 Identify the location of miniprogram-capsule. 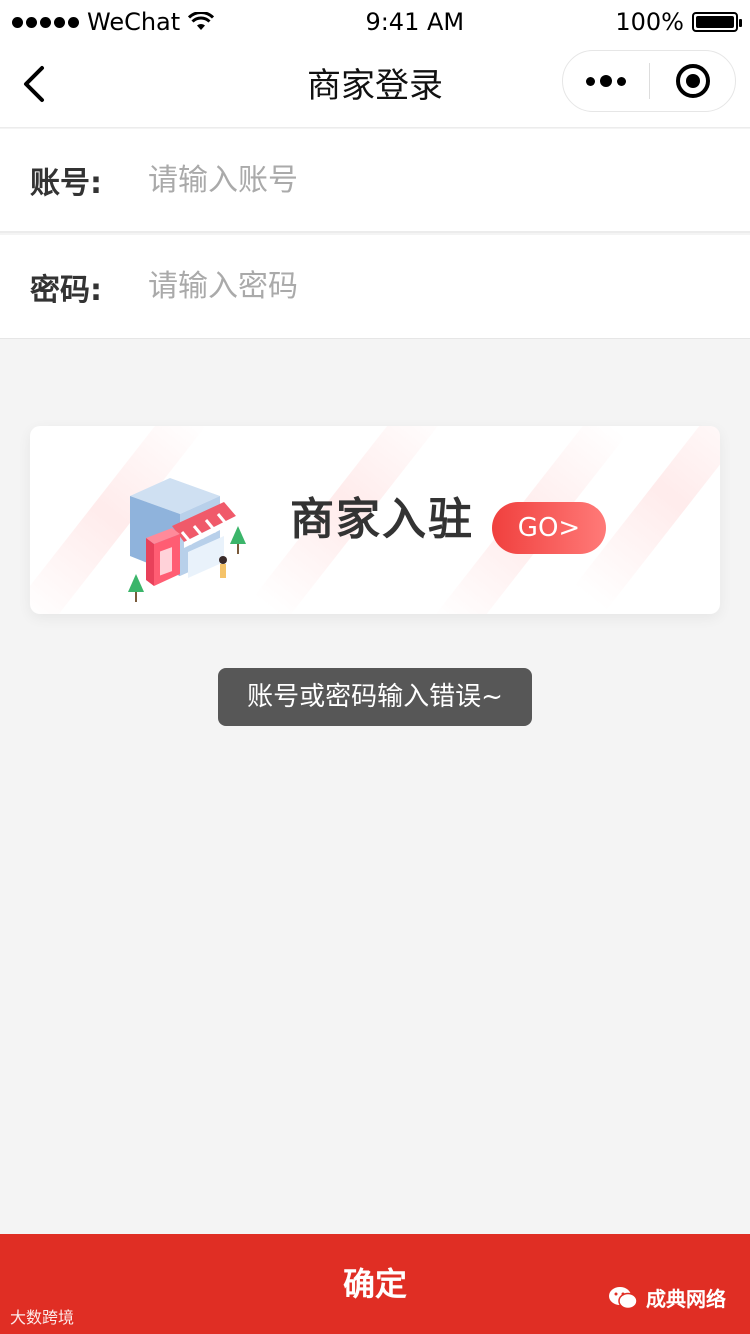
(649, 81).